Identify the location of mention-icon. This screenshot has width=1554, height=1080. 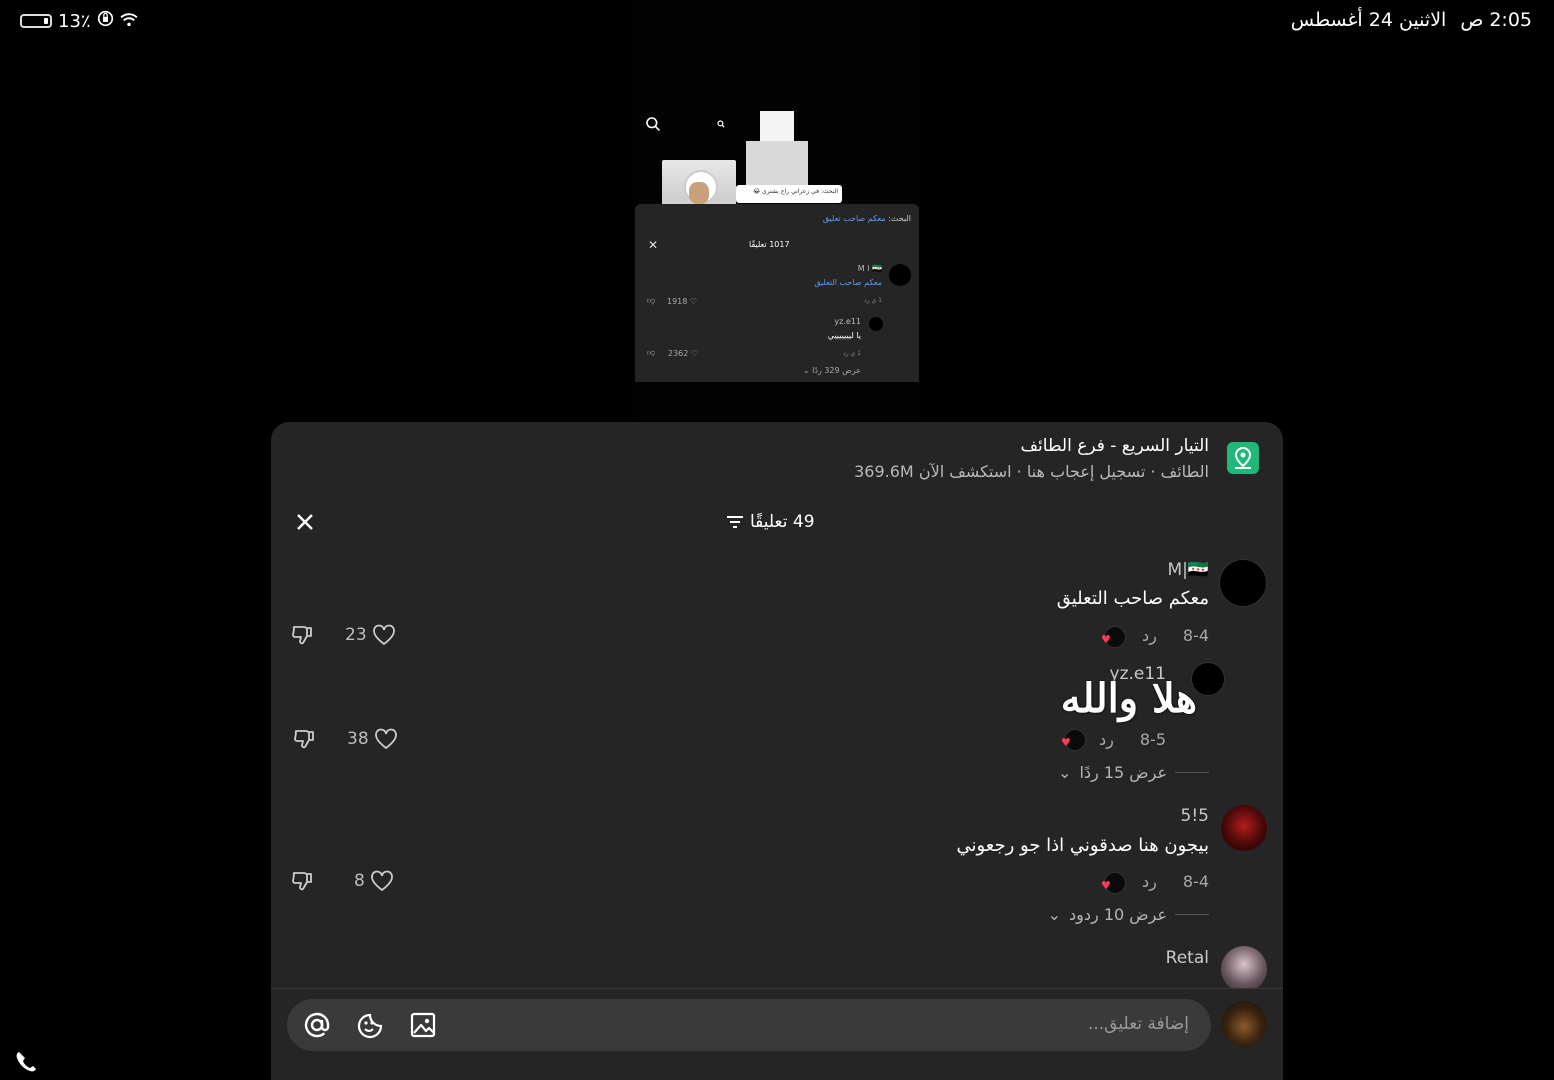
(317, 1025).